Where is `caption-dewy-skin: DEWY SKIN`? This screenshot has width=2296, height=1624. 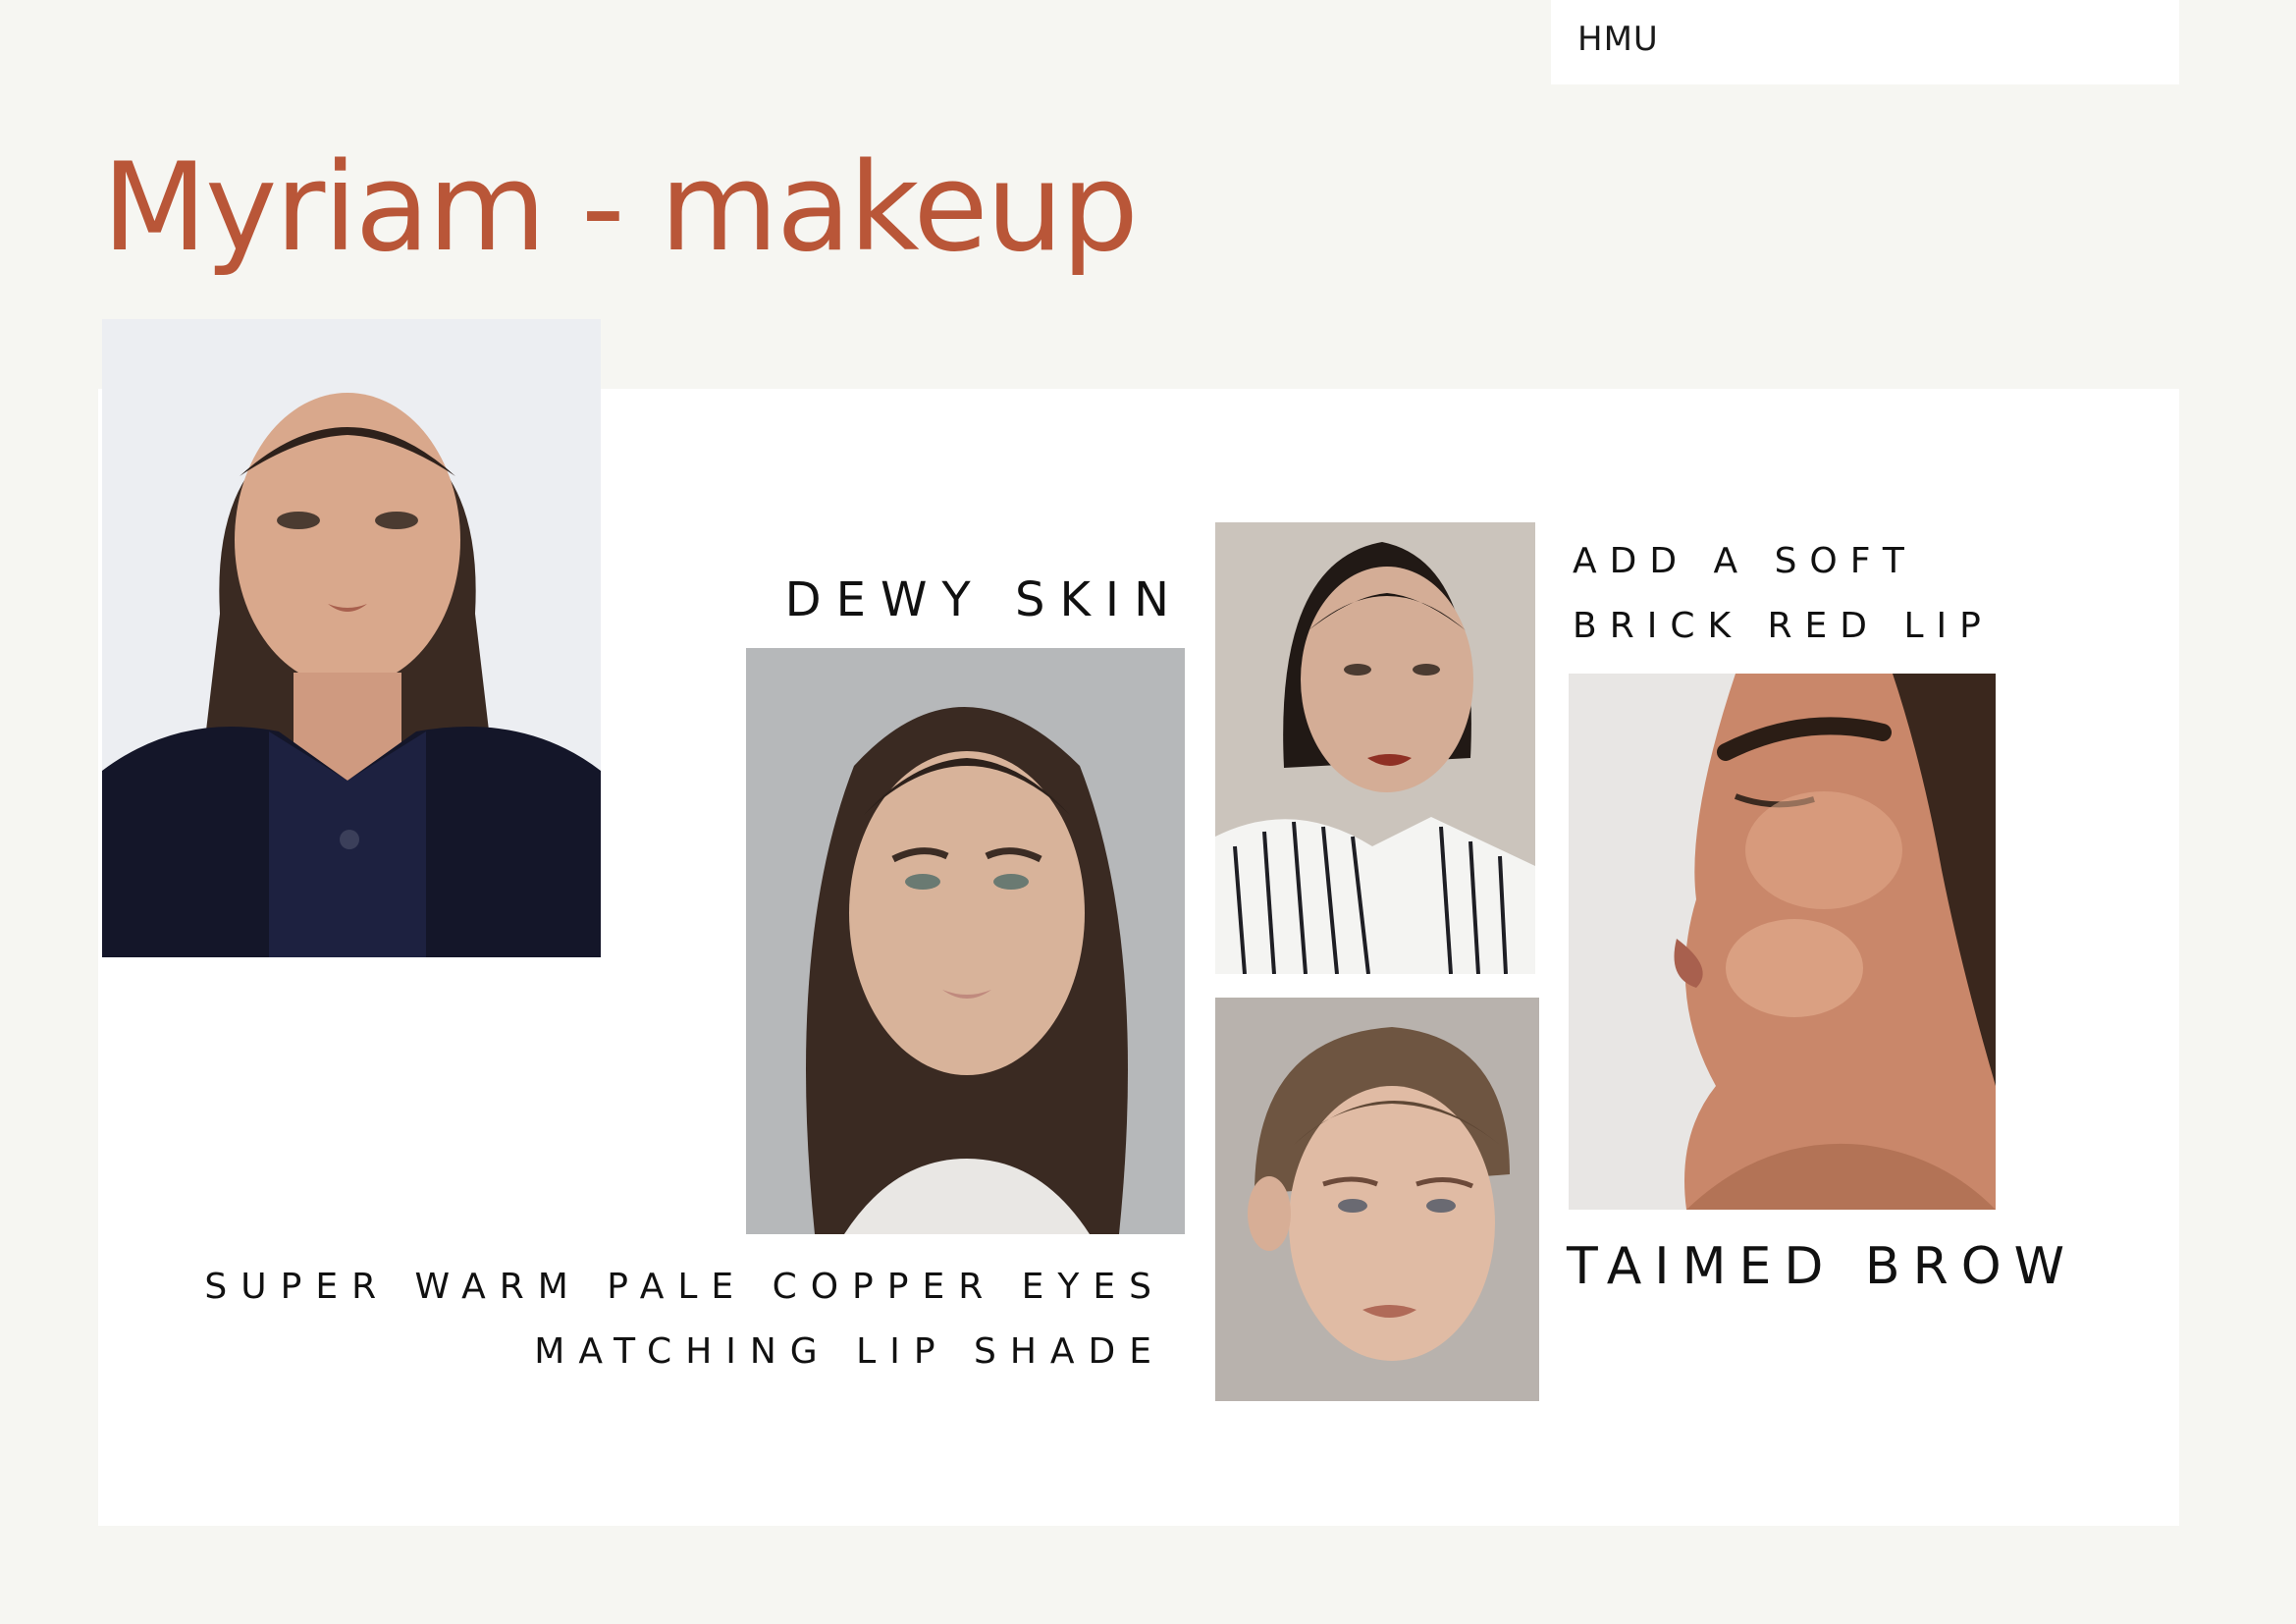 caption-dewy-skin: DEWY SKIN is located at coordinates (984, 599).